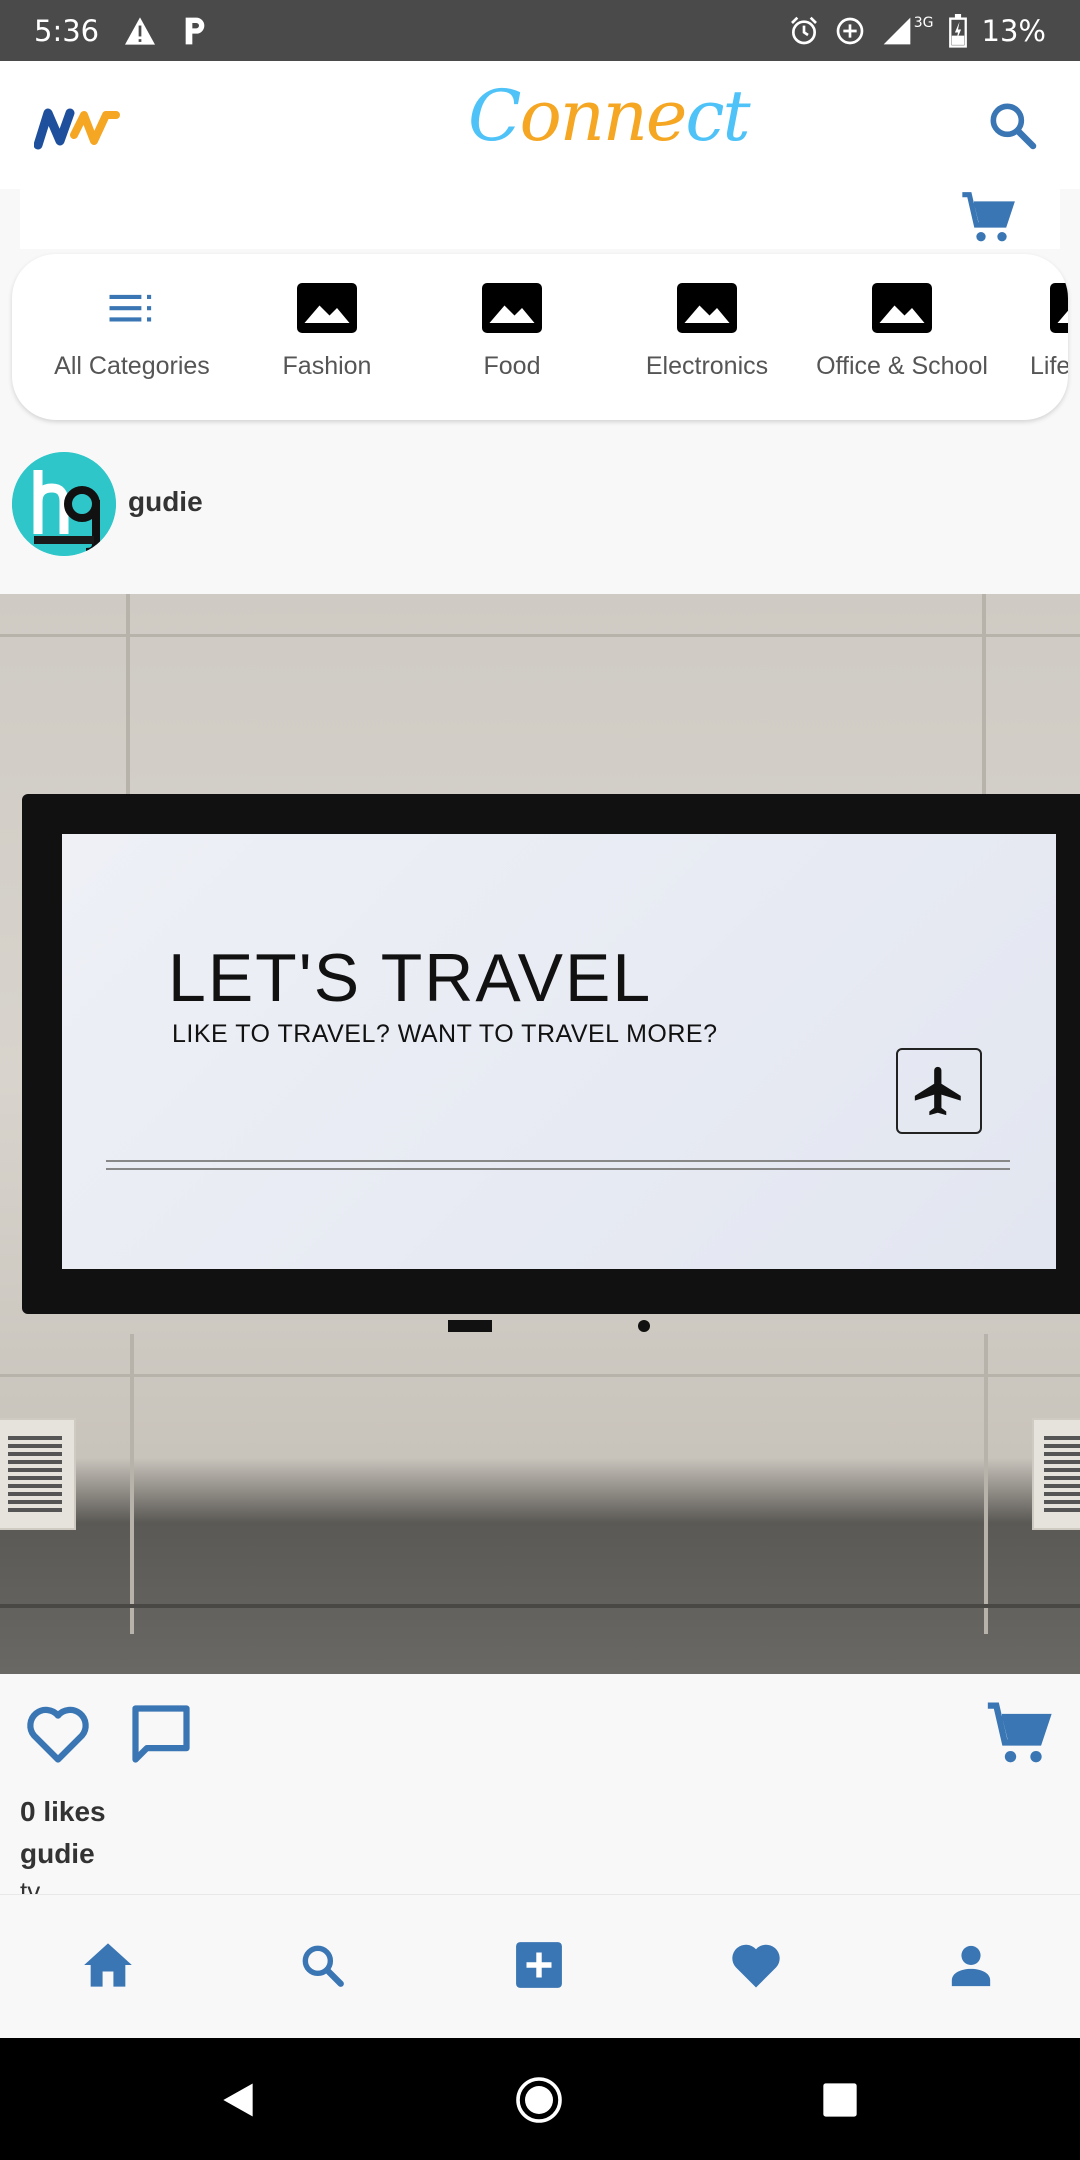  What do you see at coordinates (57, 1854) in the screenshot?
I see `post-author: gudie` at bounding box center [57, 1854].